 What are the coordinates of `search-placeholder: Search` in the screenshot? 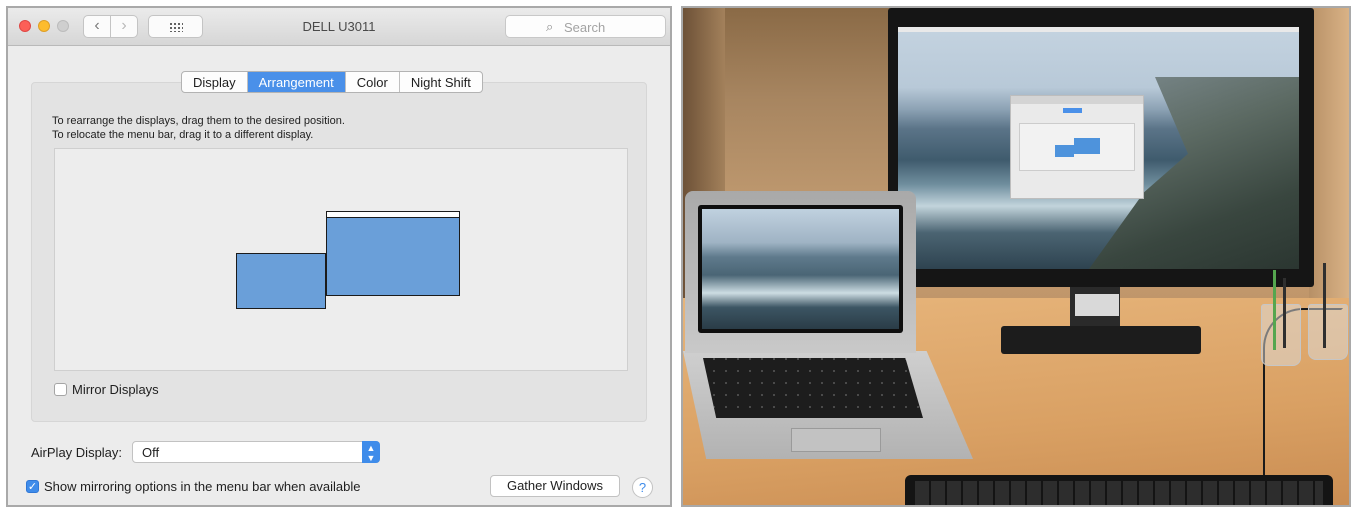 It's located at (585, 27).